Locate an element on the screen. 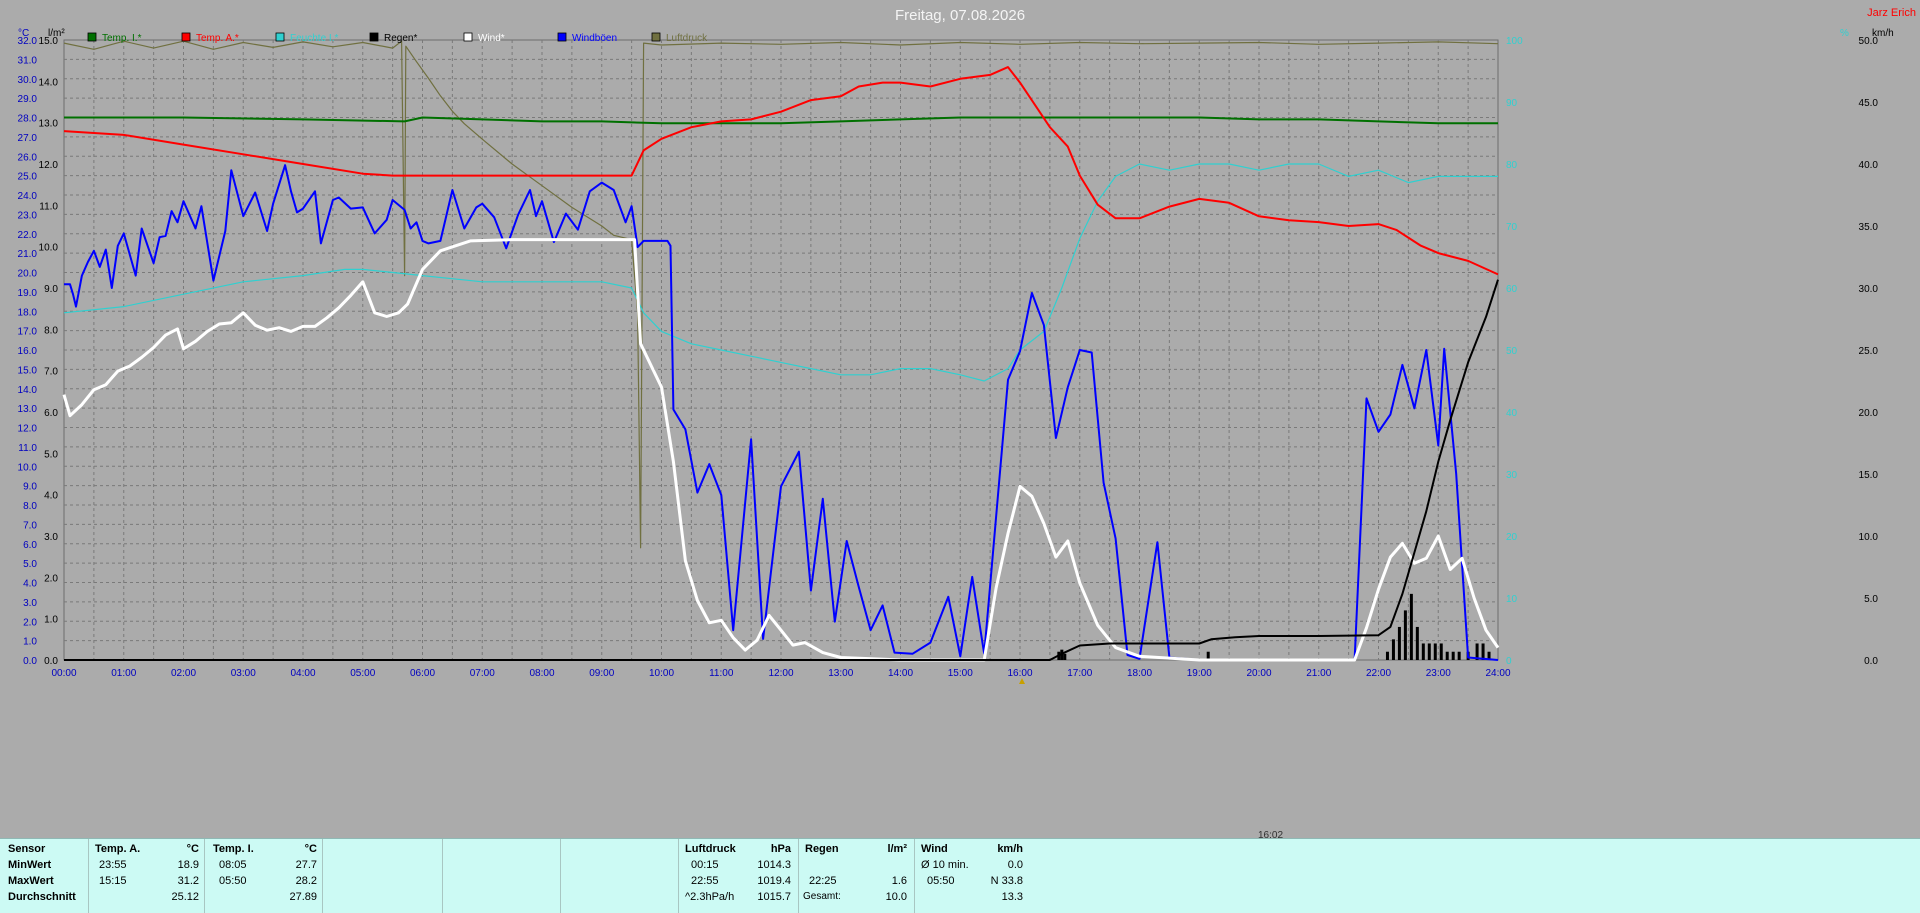 Image resolution: width=1920 pixels, height=913 pixels. temp-tick-label: 20.0 is located at coordinates (28, 274).